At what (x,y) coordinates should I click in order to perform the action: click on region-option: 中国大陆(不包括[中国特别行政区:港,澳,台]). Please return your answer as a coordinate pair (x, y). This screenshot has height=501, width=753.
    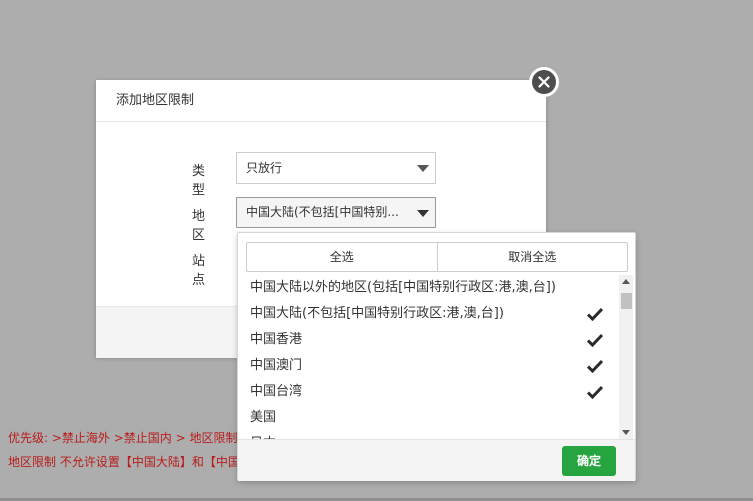
    Looking at the image, I should click on (428, 314).